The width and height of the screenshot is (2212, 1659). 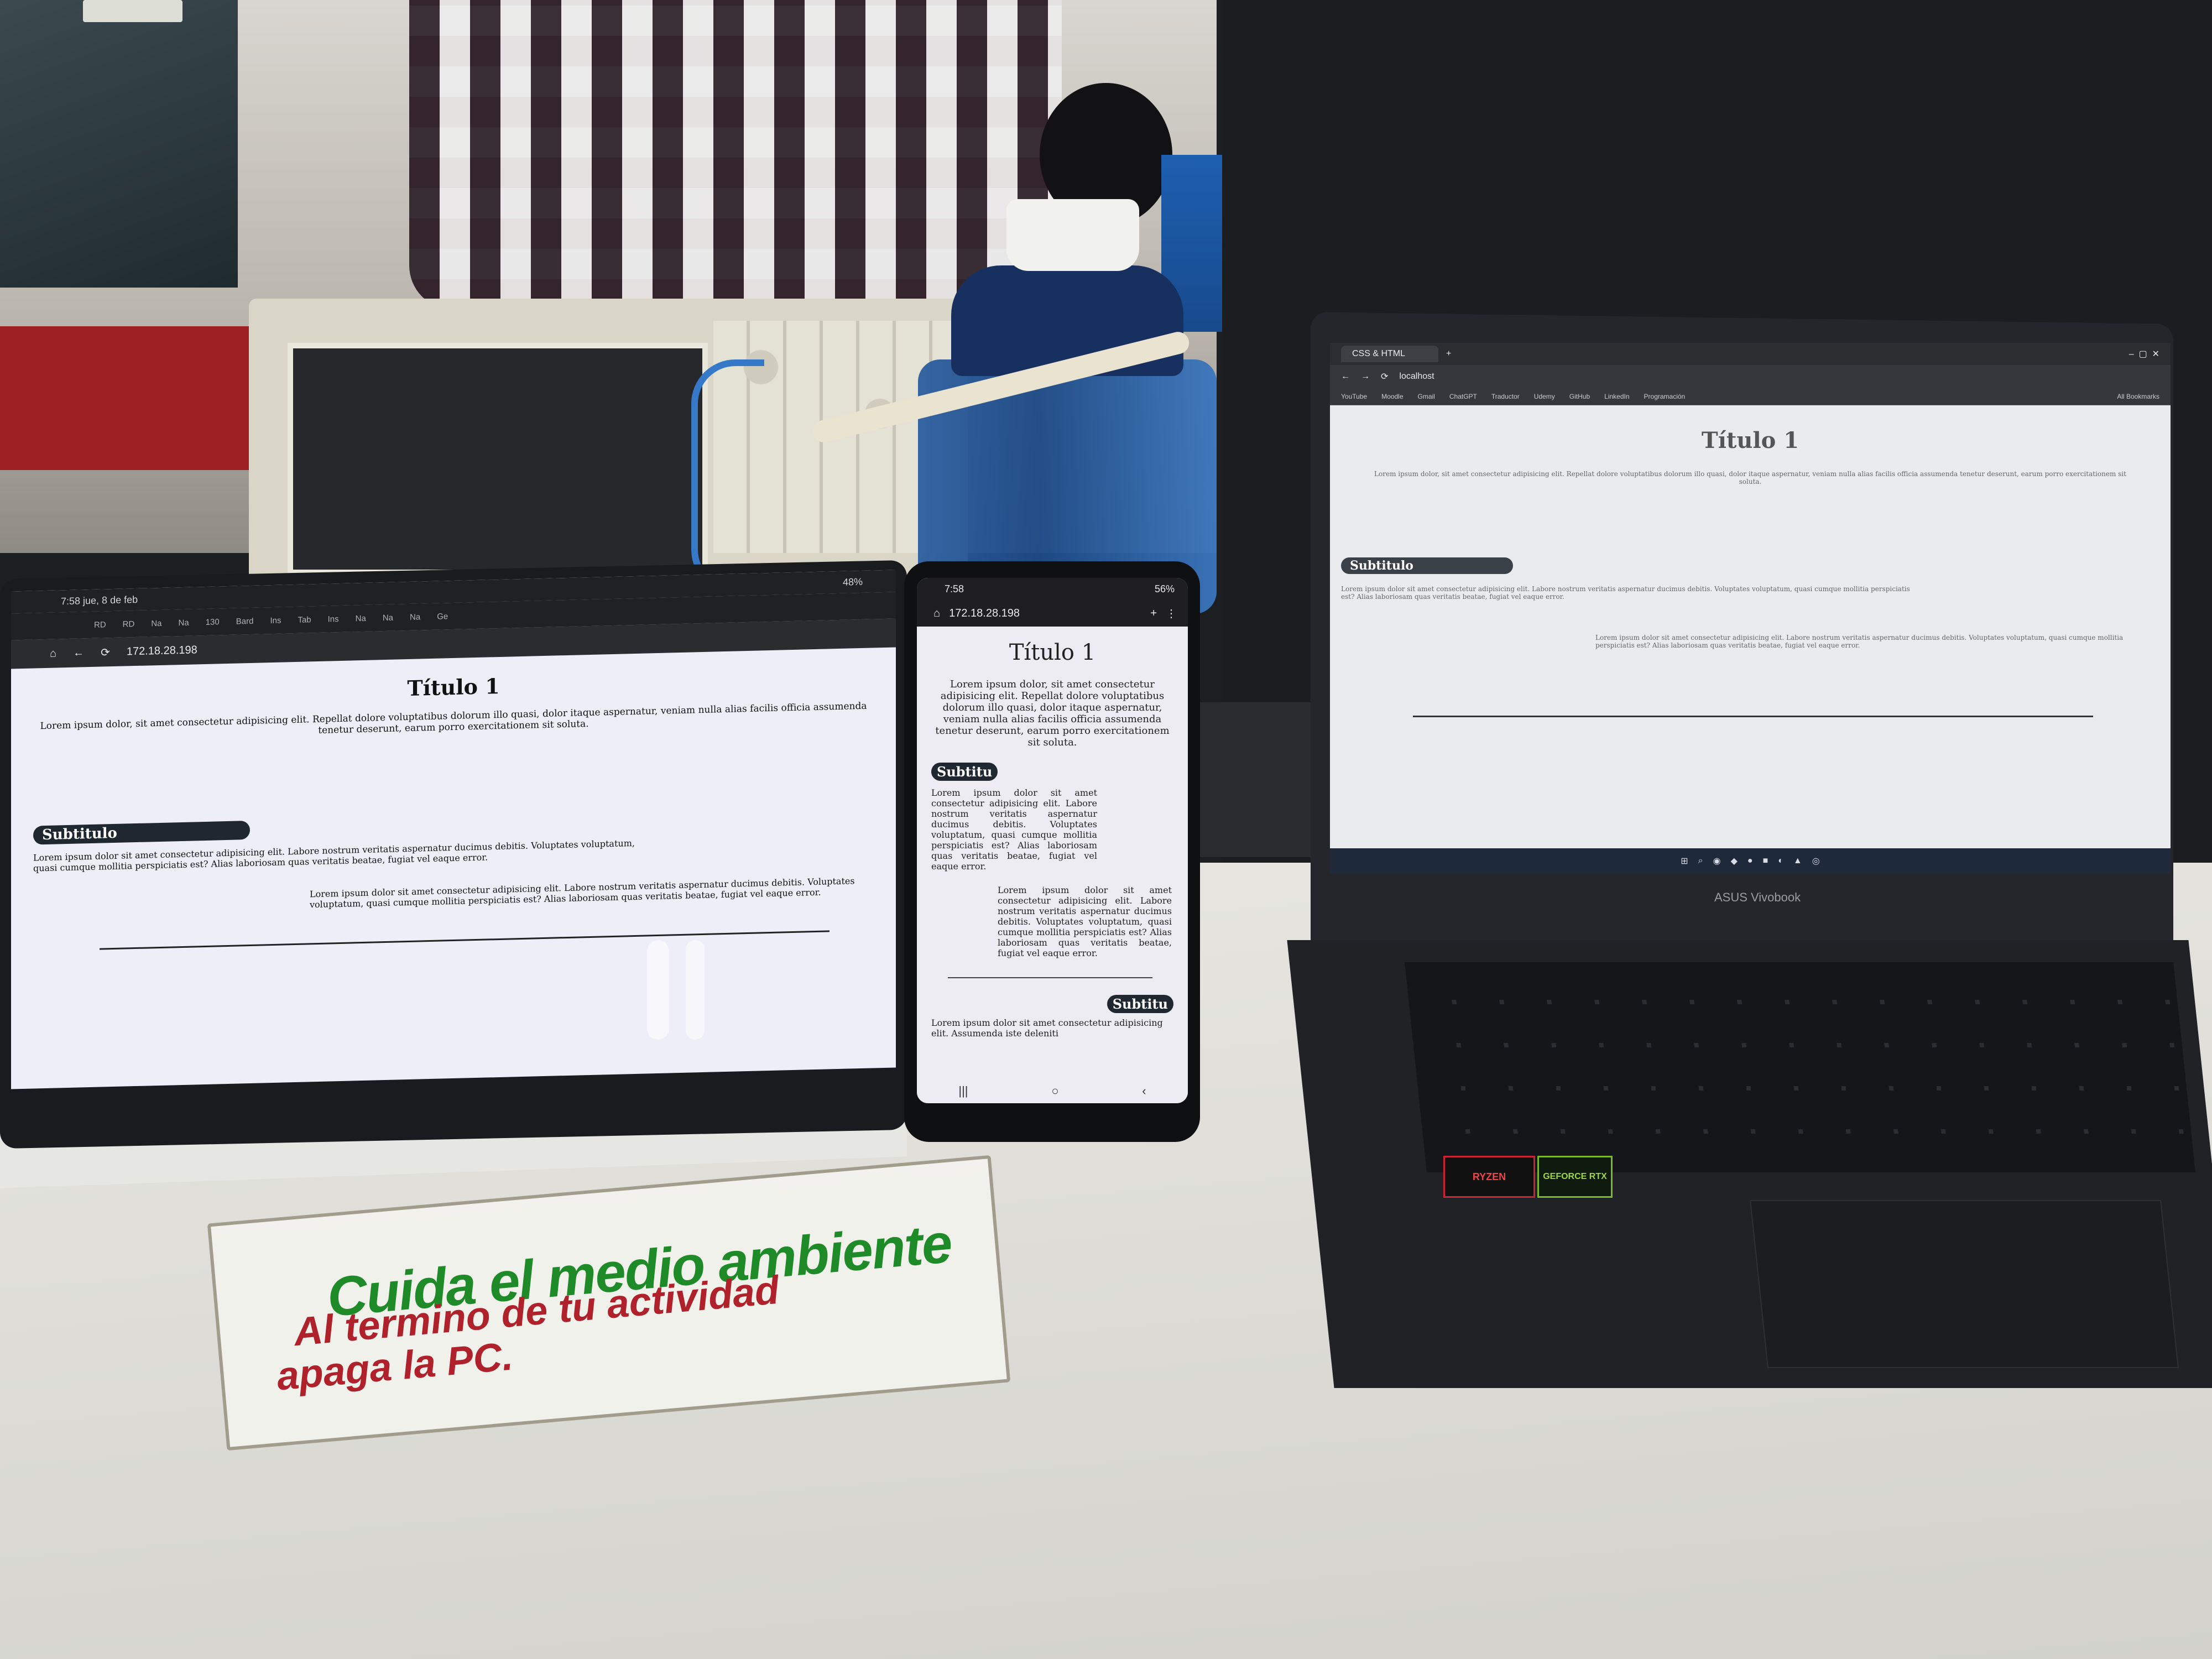 What do you see at coordinates (1580, 397) in the screenshot?
I see `bookmark-item: GitHub` at bounding box center [1580, 397].